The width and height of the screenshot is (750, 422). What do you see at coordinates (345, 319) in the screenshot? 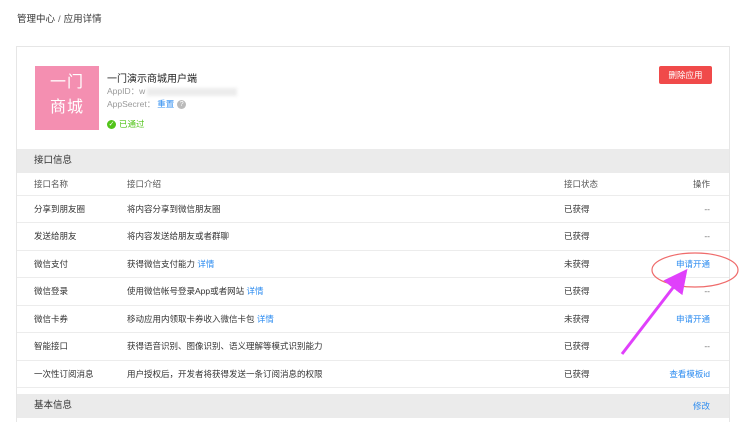
I see `interface-desc: 移动应用内领取卡券收入微信卡包 详情` at bounding box center [345, 319].